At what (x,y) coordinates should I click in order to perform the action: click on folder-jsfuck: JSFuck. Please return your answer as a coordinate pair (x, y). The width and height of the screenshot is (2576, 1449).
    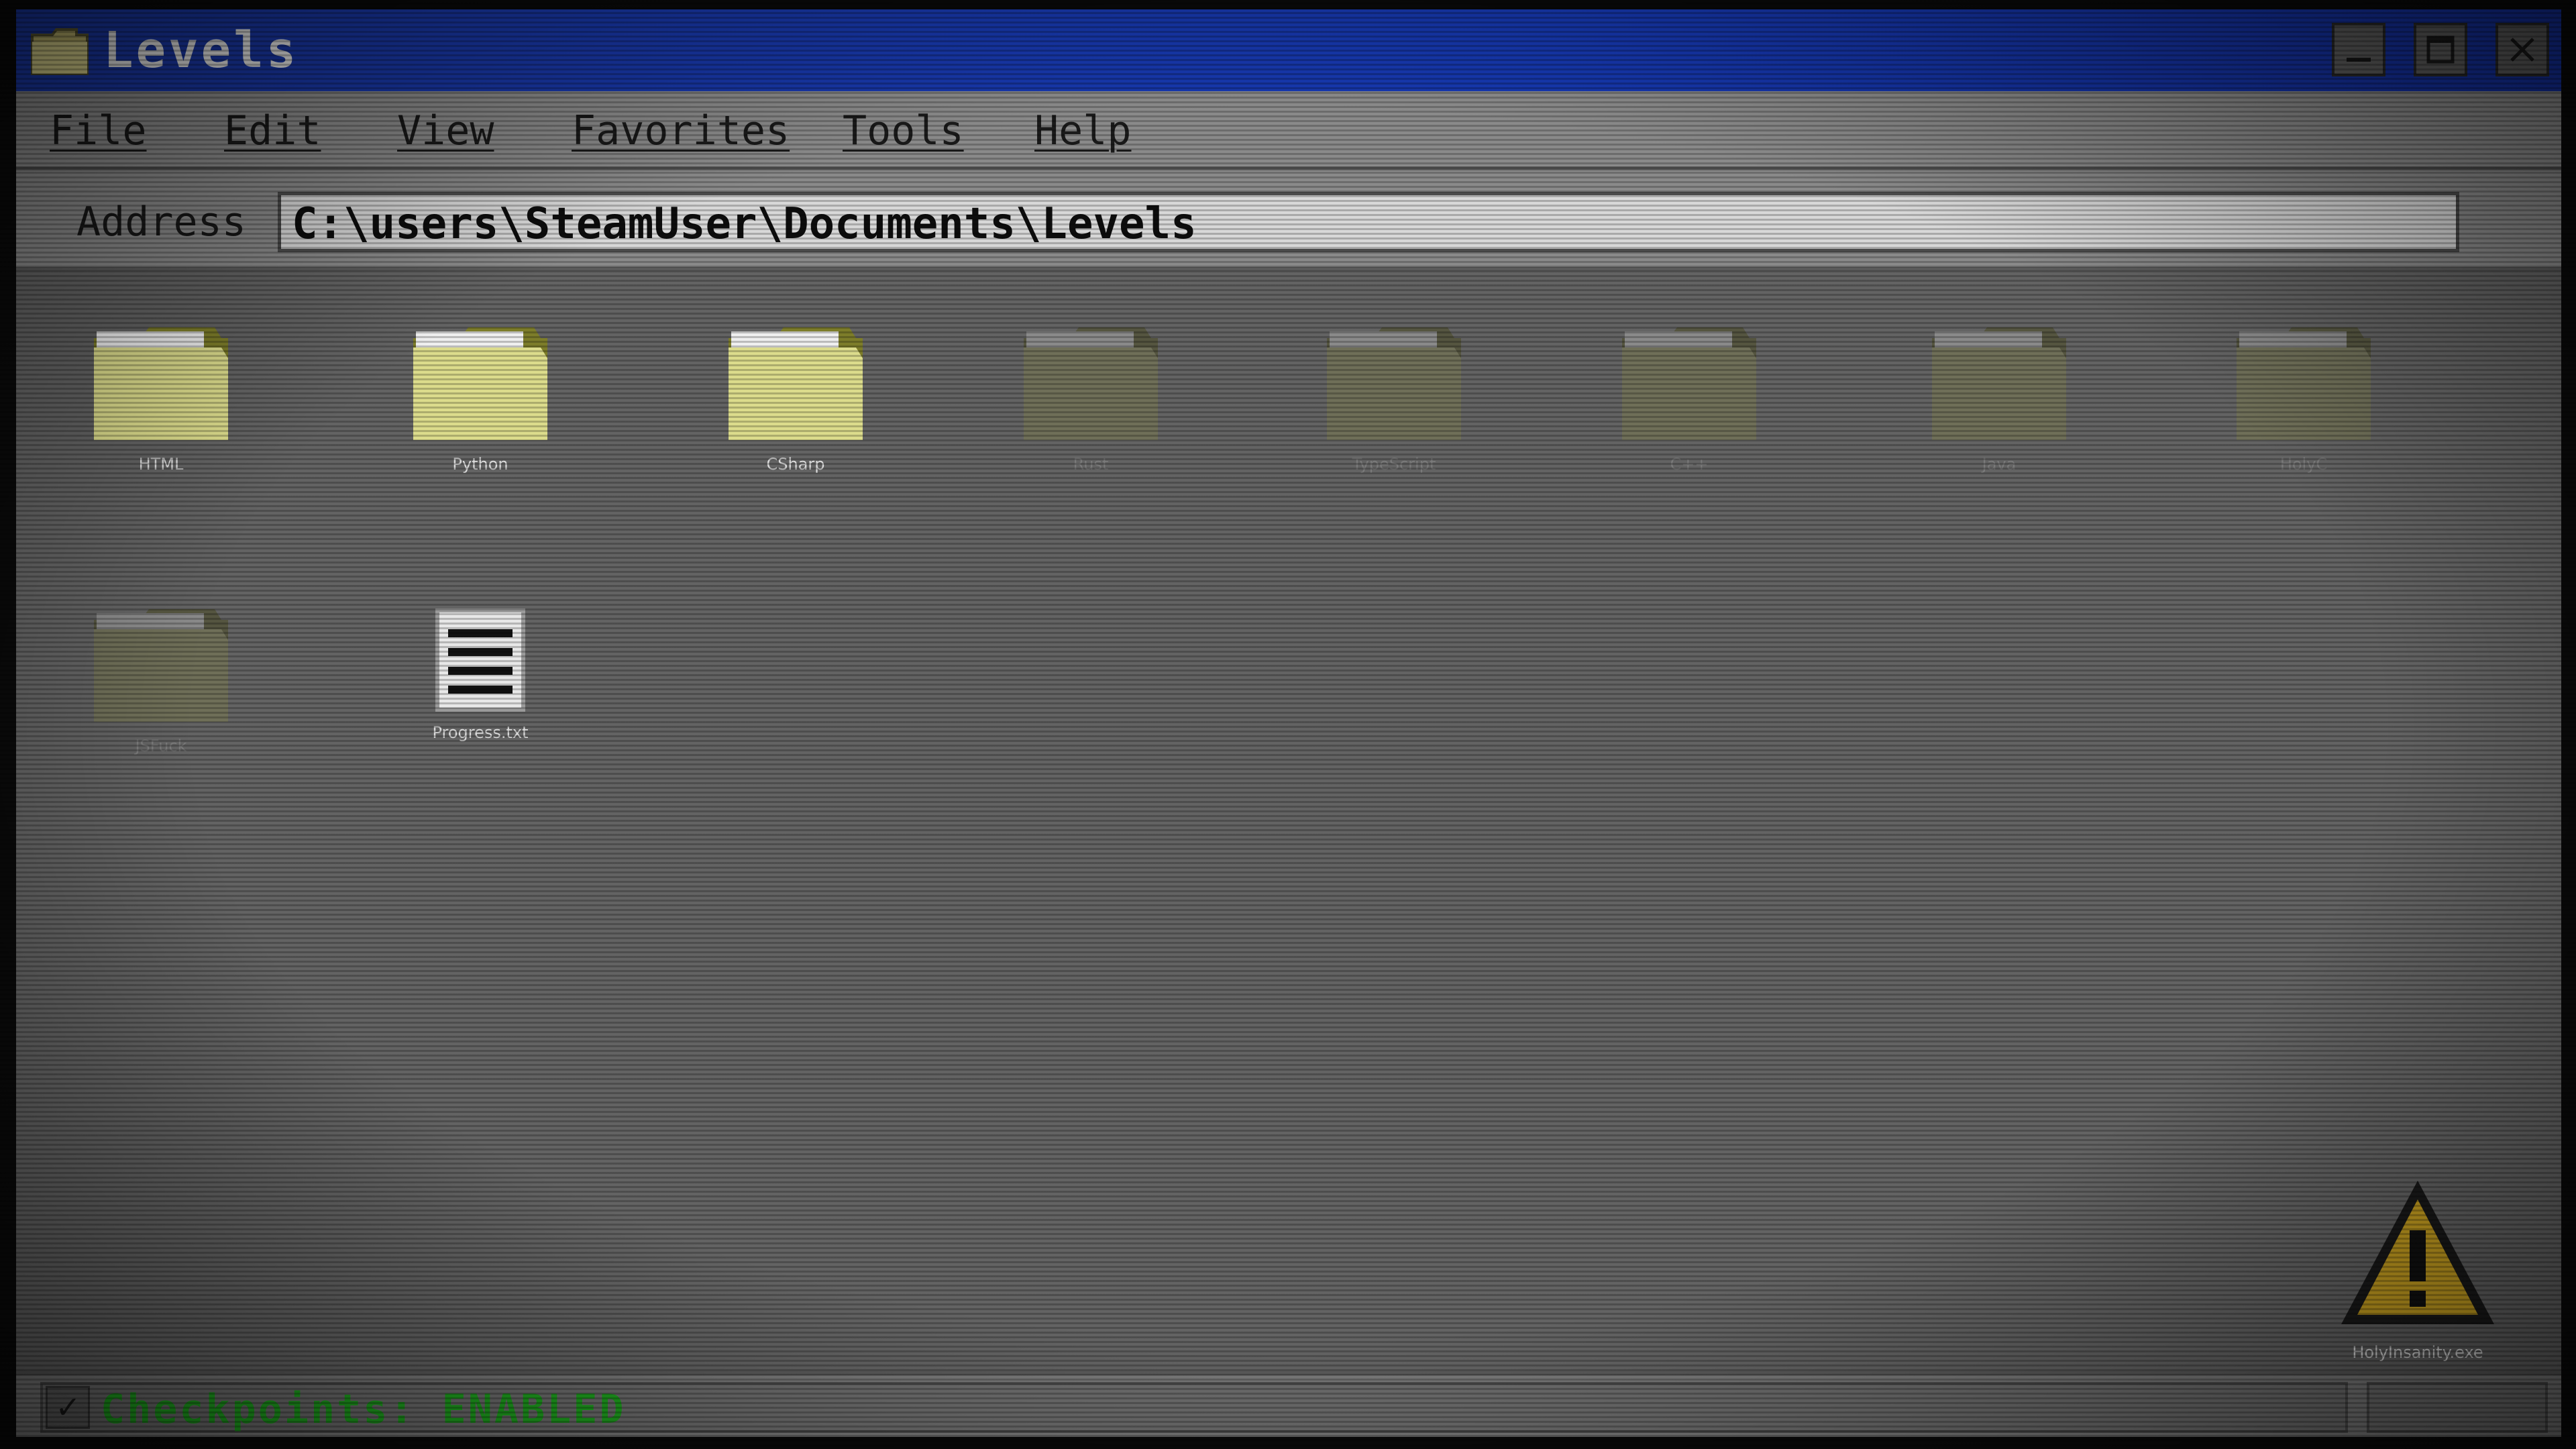
    Looking at the image, I should click on (161, 677).